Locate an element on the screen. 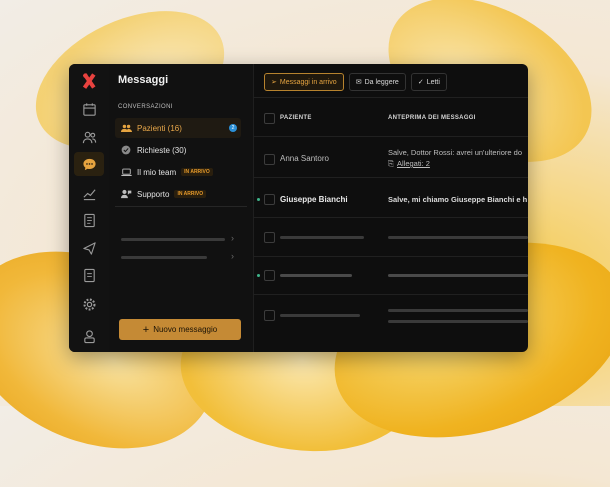 This screenshot has height=487, width=610. mail-icon: ✉ is located at coordinates (358, 82).